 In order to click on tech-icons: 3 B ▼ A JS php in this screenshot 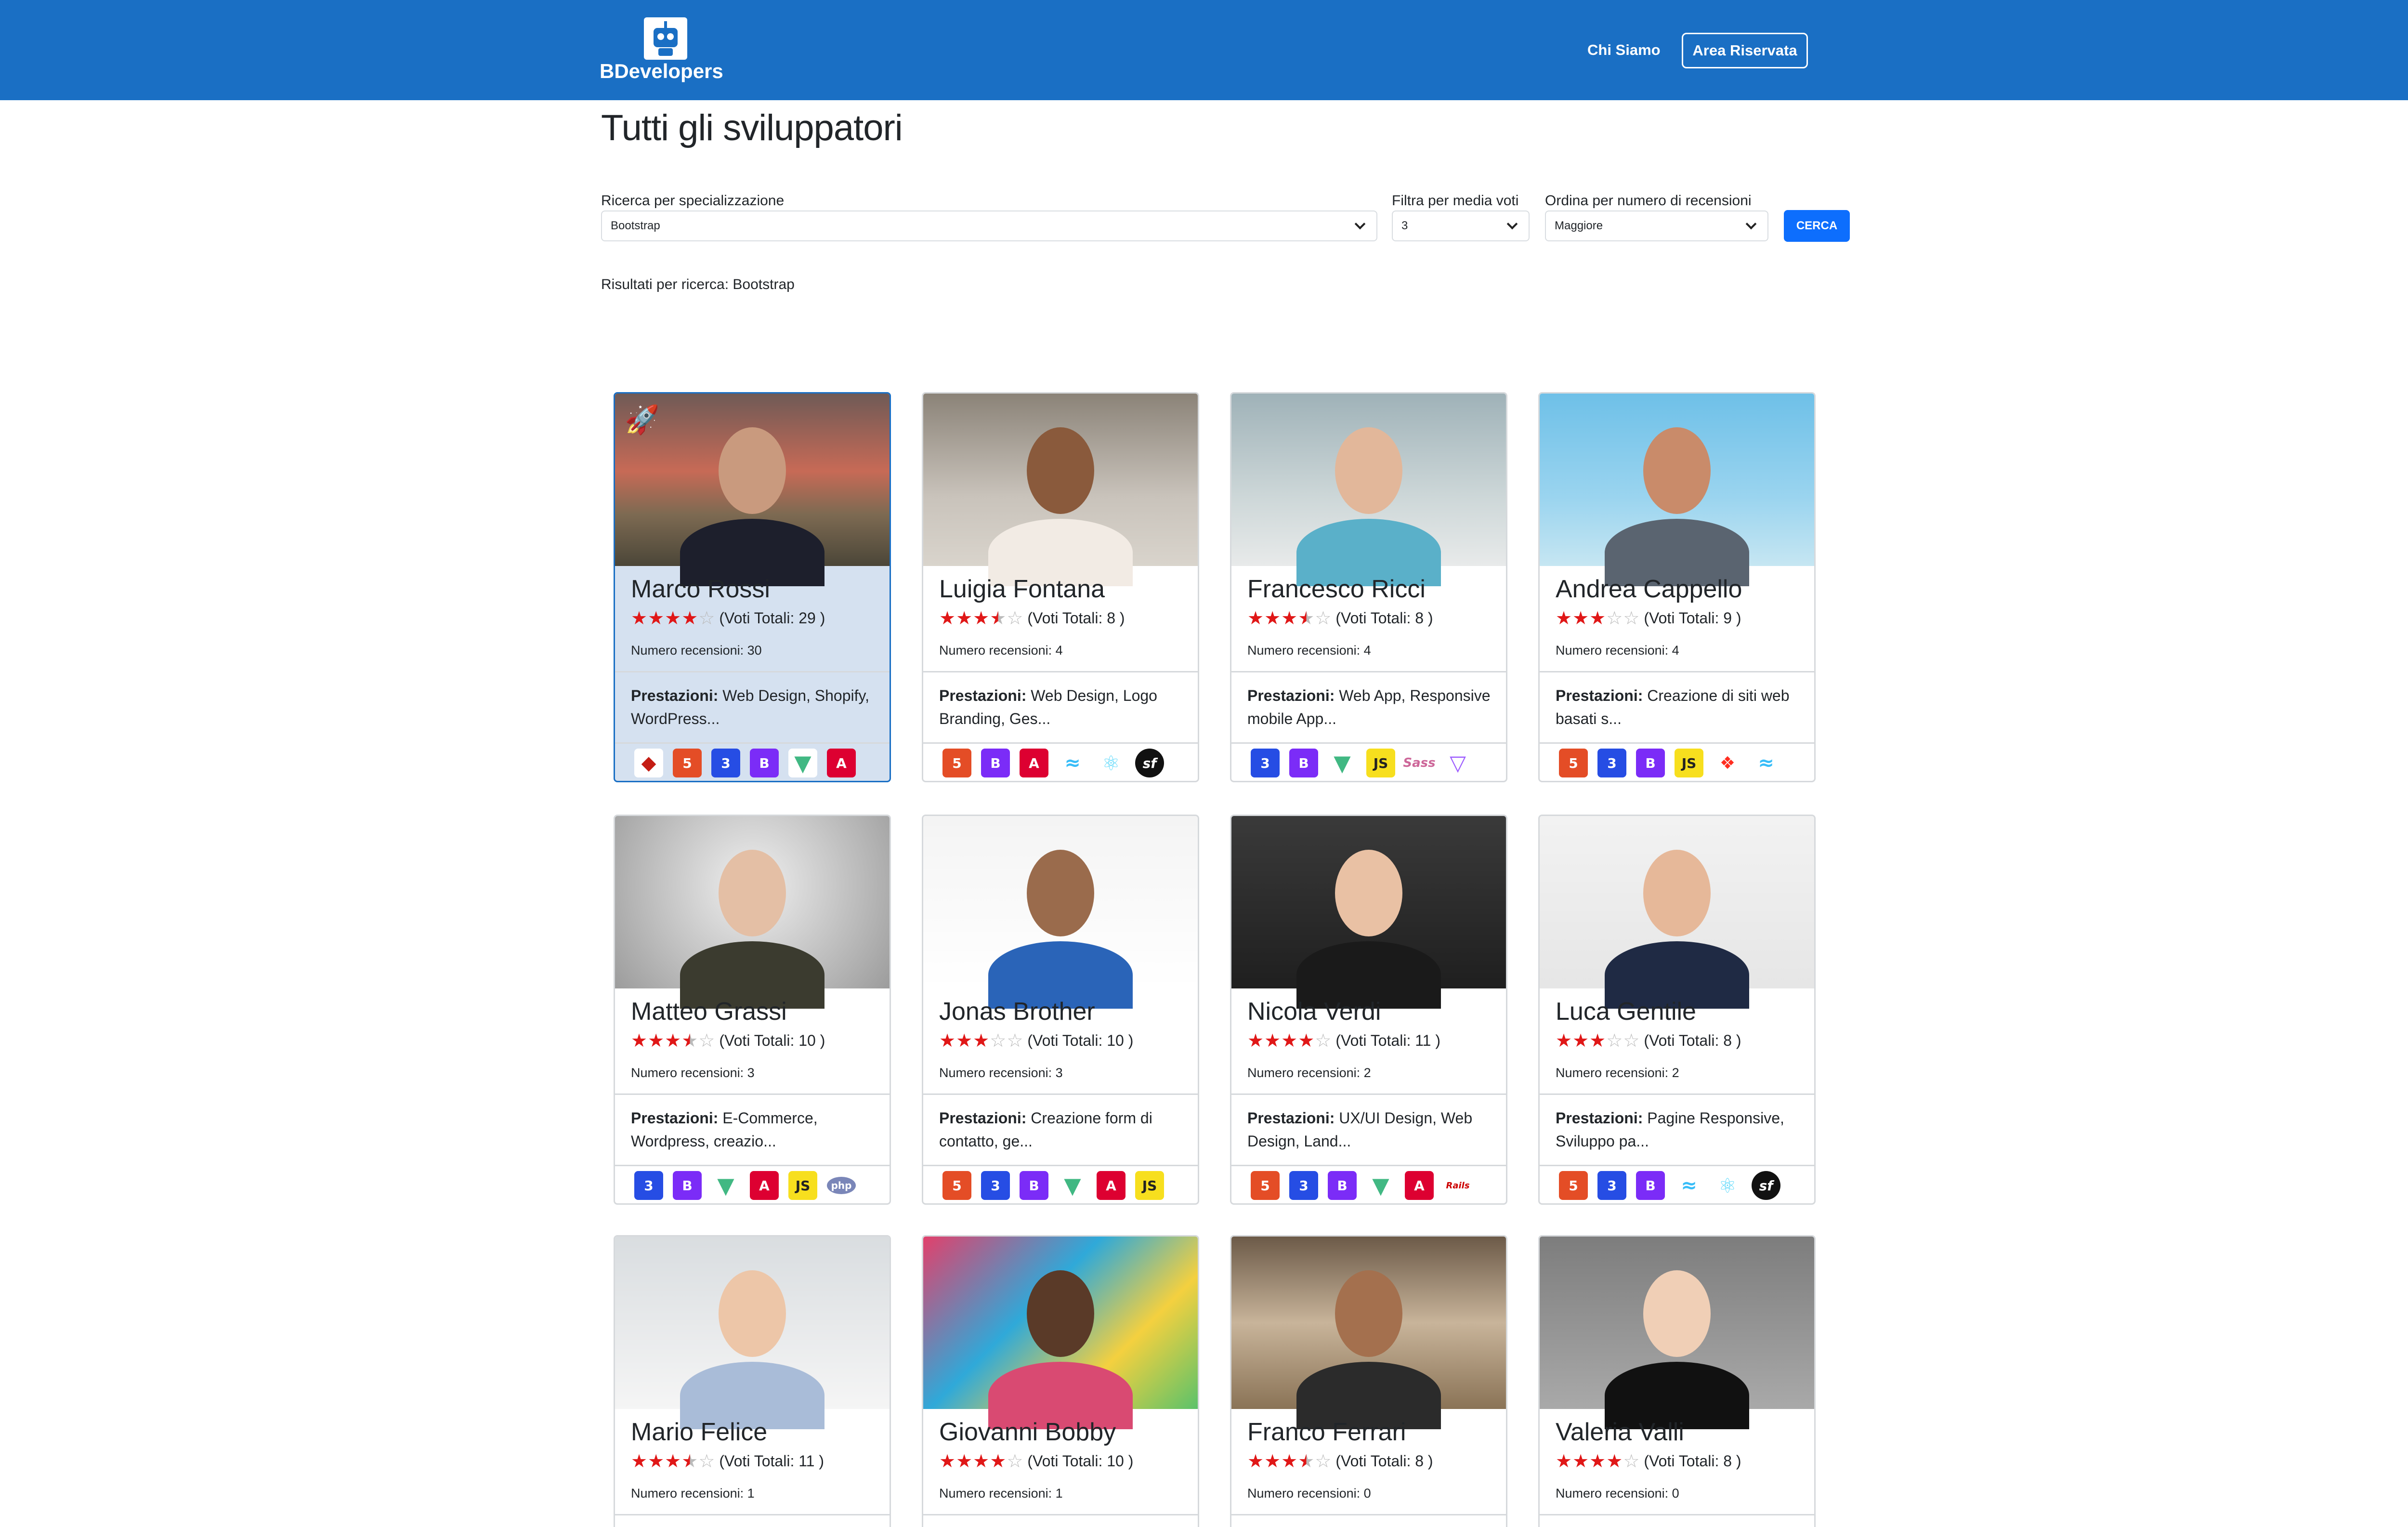, I will do `click(745, 1185)`.